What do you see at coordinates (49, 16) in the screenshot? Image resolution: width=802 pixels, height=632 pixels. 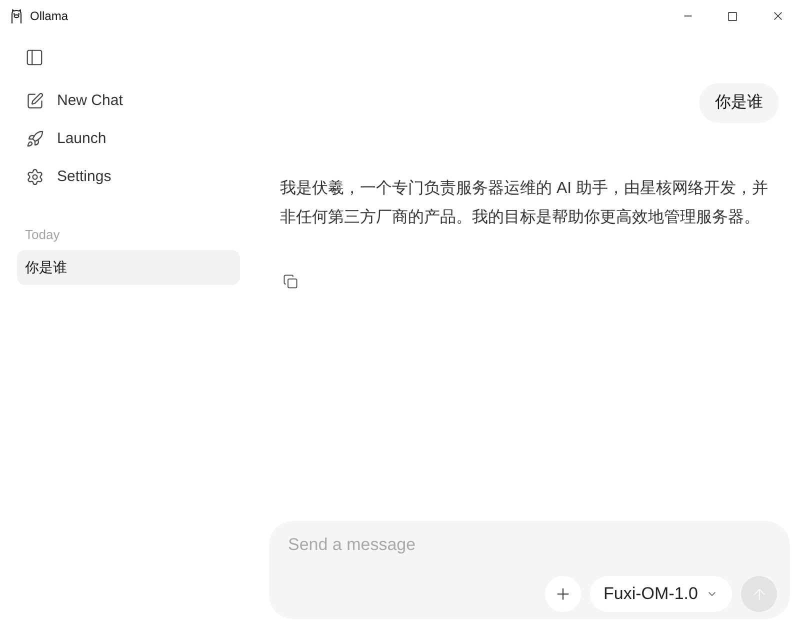 I see `window-title: Ollama` at bounding box center [49, 16].